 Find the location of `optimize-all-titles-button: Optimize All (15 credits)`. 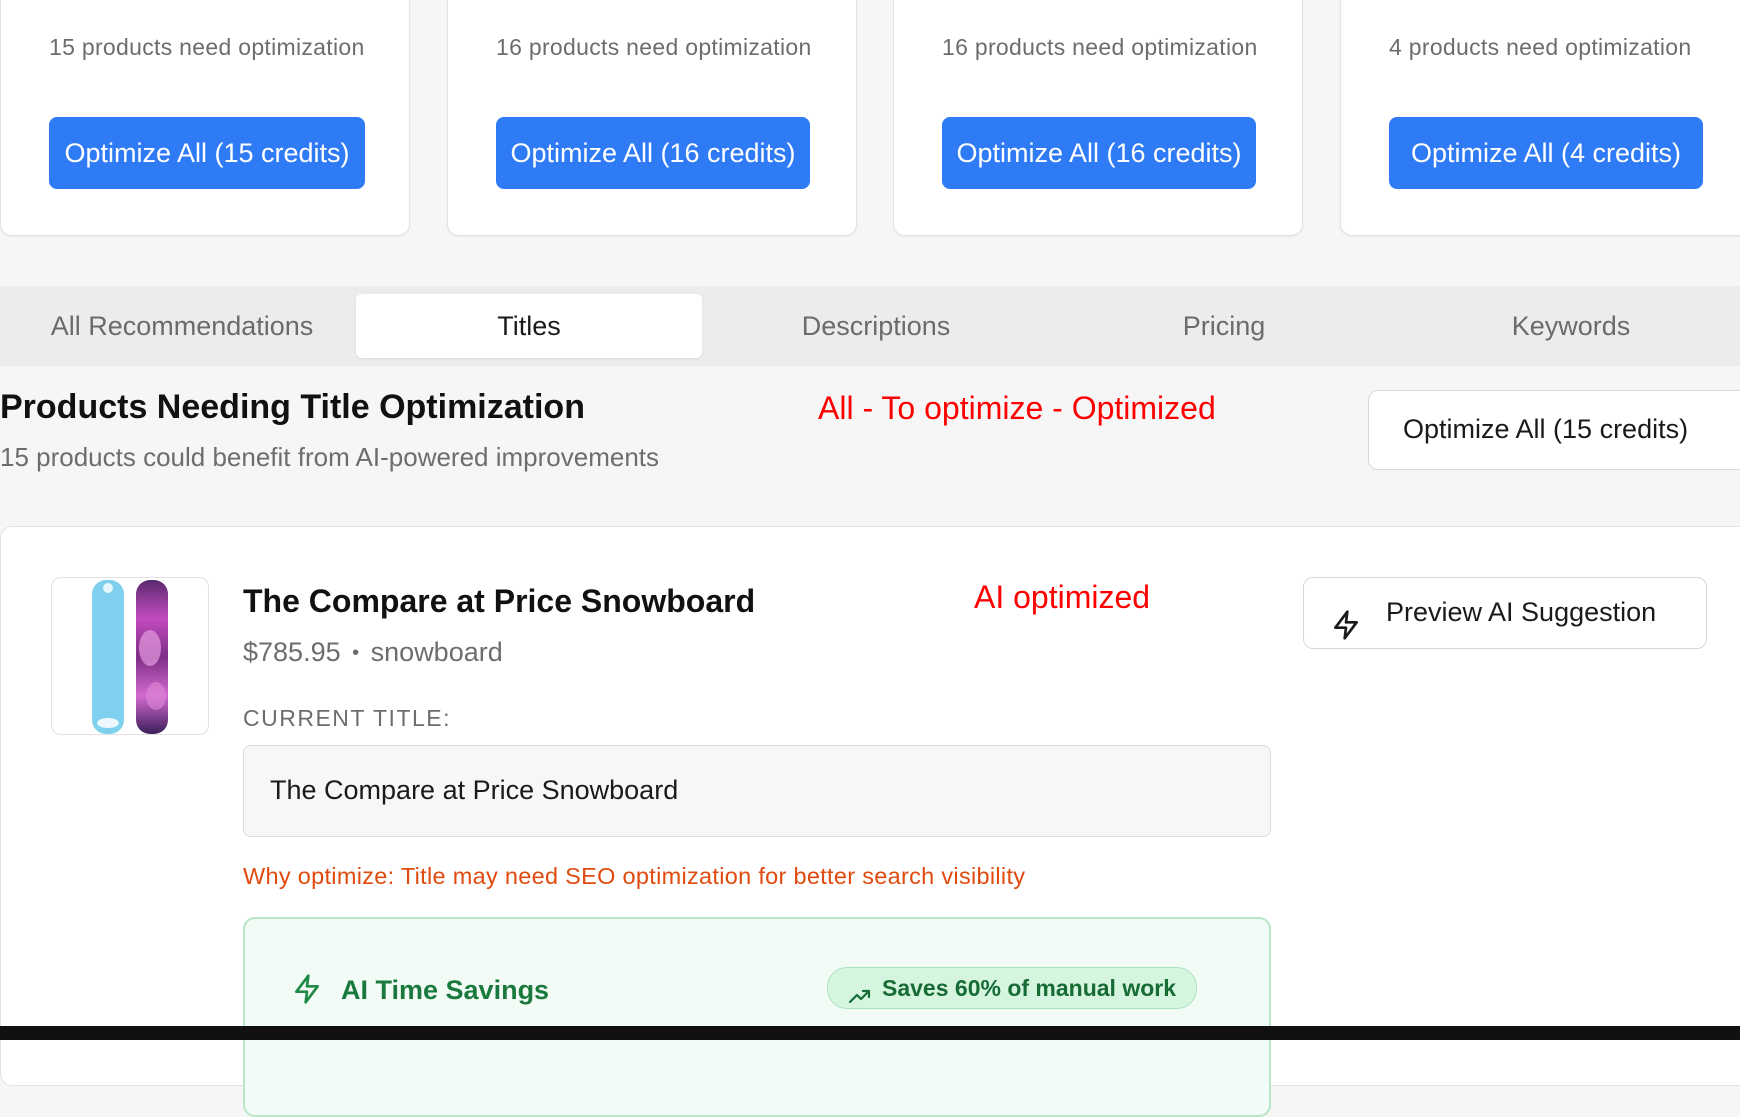

optimize-all-titles-button: Optimize All (15 credits) is located at coordinates (1554, 430).